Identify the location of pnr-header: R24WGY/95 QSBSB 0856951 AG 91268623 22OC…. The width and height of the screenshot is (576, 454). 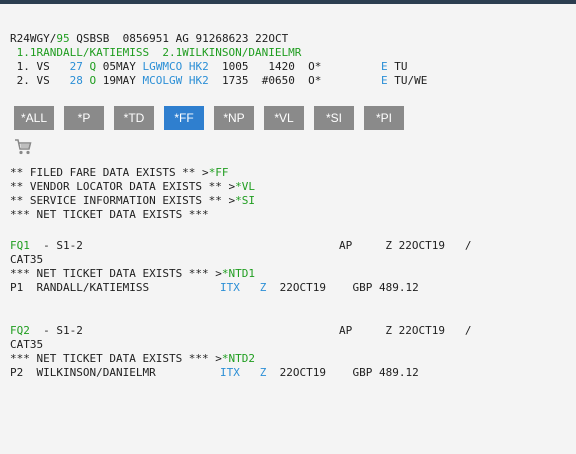
(149, 38).